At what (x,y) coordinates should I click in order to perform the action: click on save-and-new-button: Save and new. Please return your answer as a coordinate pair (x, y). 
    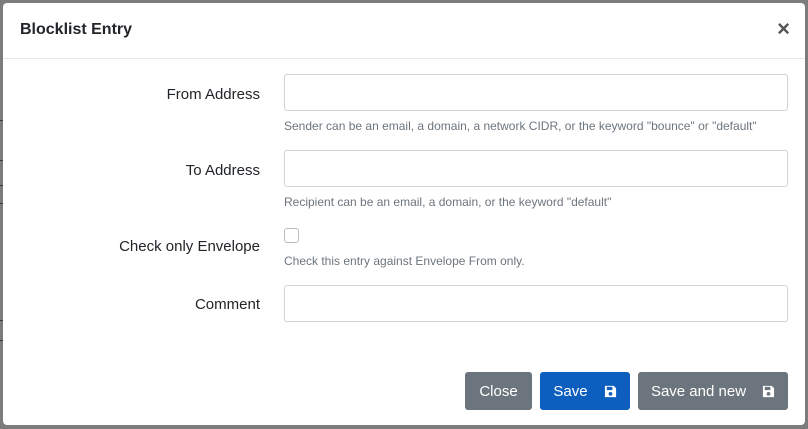
    Looking at the image, I should click on (713, 391).